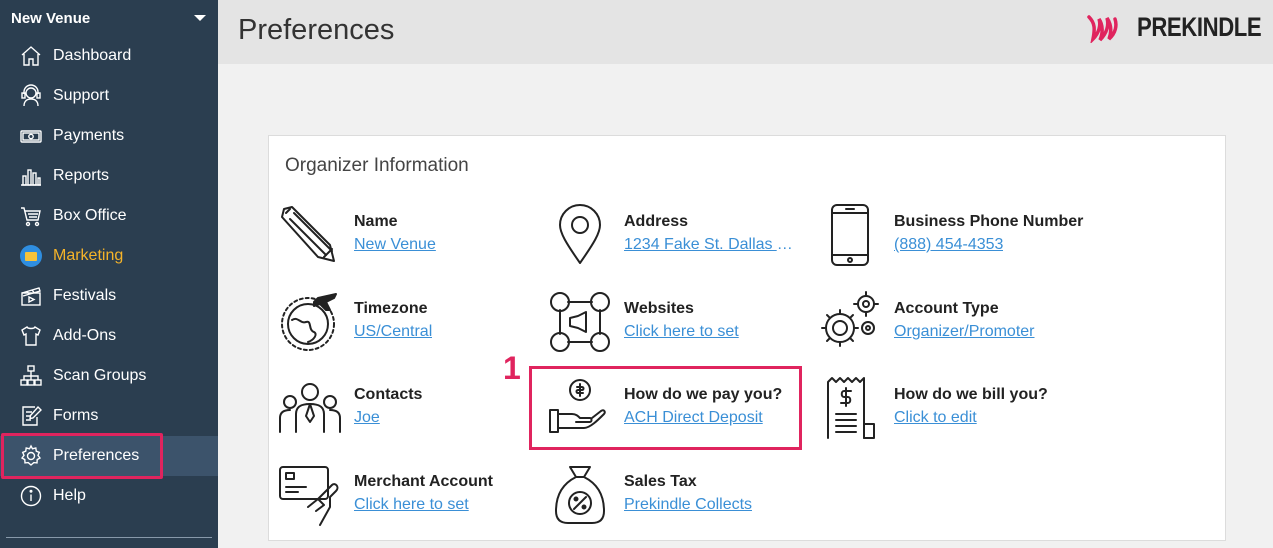 The height and width of the screenshot is (548, 1273). I want to click on mail-icon, so click(31, 256).